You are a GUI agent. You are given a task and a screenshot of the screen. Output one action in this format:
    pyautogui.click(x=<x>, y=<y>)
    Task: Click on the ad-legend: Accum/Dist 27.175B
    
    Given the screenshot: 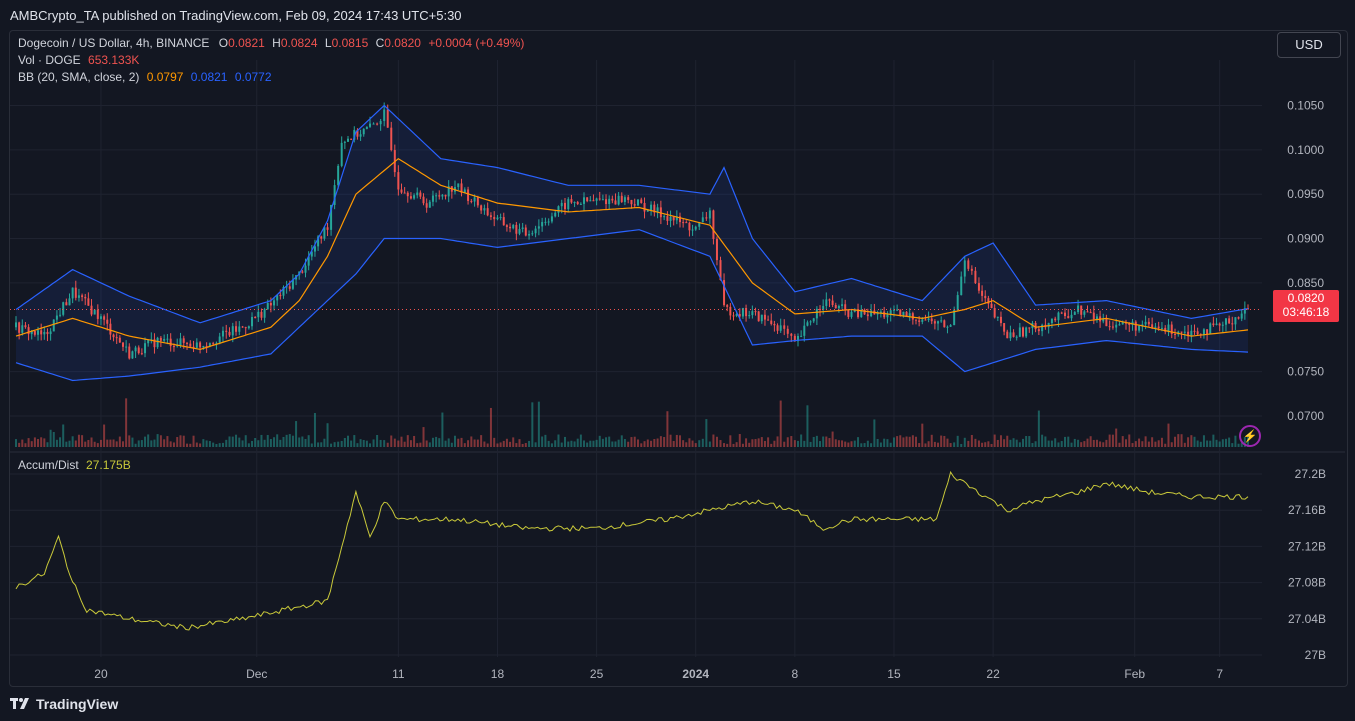 What is the action you would take?
    pyautogui.click(x=74, y=465)
    